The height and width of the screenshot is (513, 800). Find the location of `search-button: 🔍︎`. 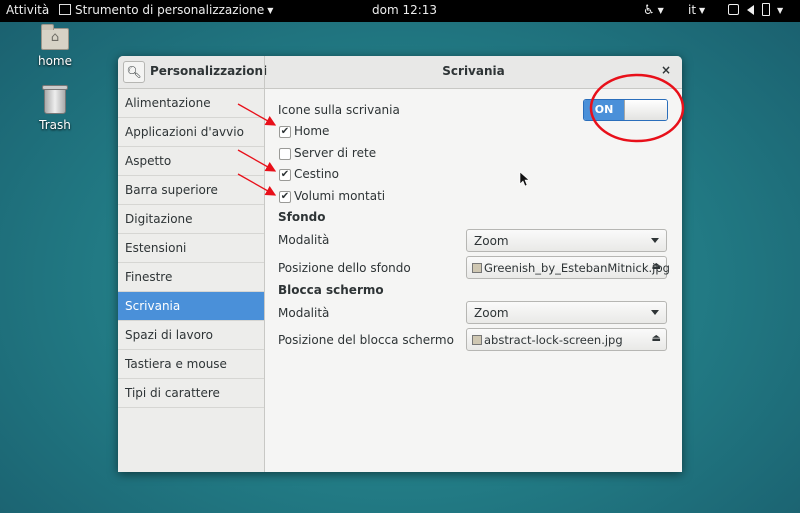

search-button: 🔍︎ is located at coordinates (134, 72).